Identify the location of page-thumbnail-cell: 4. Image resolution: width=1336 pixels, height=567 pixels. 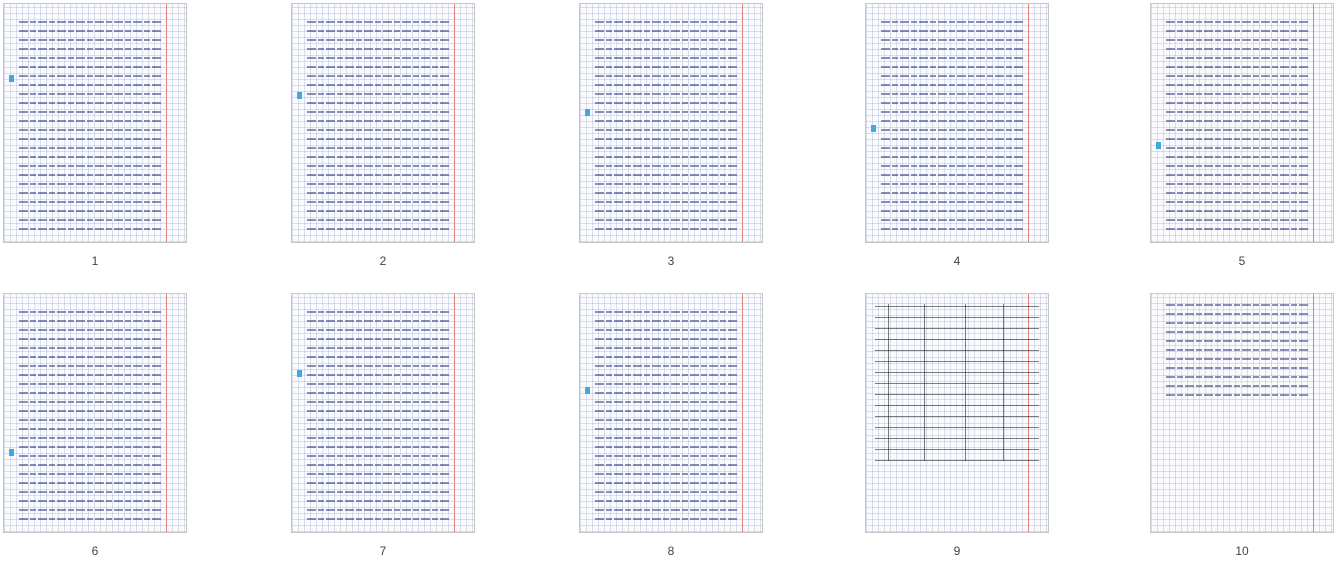
(957, 135).